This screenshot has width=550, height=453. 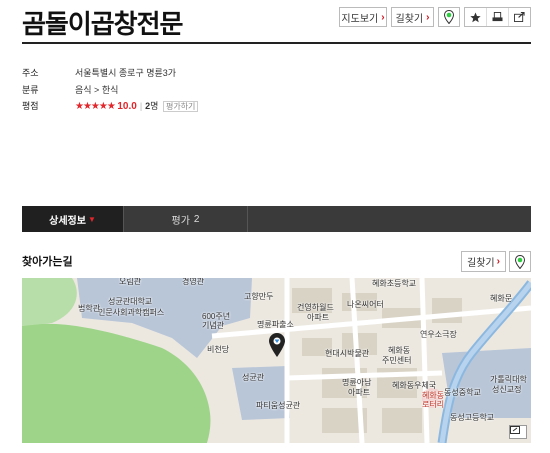 I want to click on map-label: 현대시박물관, so click(x=347, y=353).